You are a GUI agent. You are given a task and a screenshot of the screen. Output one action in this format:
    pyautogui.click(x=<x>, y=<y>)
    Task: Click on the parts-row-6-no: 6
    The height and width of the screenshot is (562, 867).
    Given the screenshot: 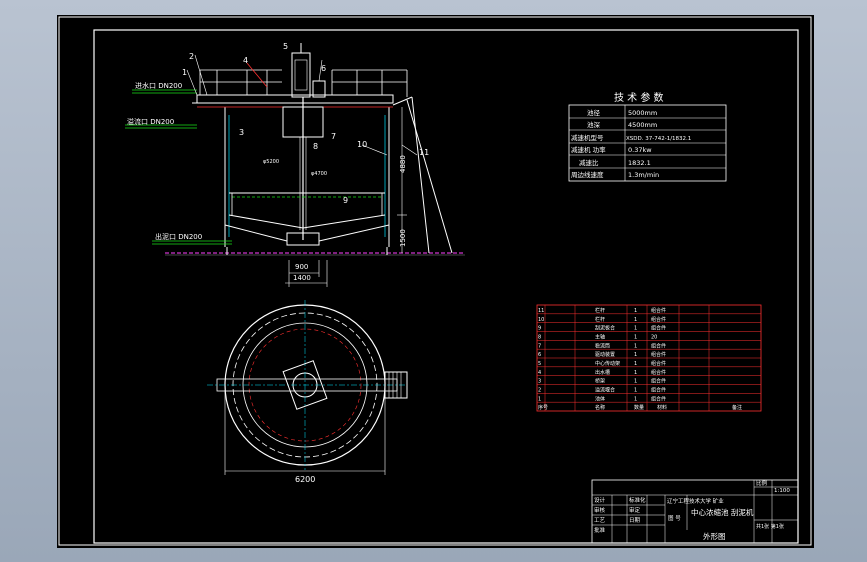 What is the action you would take?
    pyautogui.click(x=539, y=355)
    